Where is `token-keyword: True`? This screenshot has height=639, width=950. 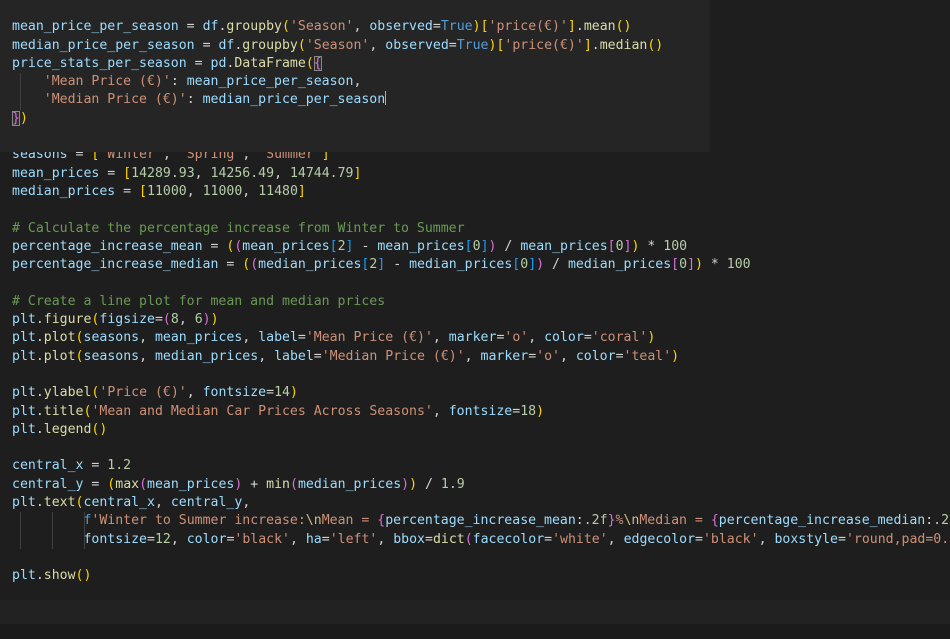
token-keyword: True is located at coordinates (456, 27).